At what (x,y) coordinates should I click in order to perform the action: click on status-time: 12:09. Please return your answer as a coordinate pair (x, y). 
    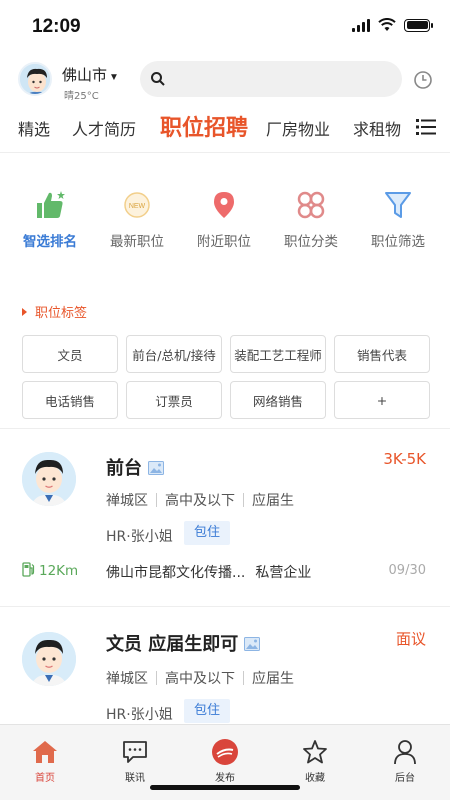
    Looking at the image, I should click on (56, 26).